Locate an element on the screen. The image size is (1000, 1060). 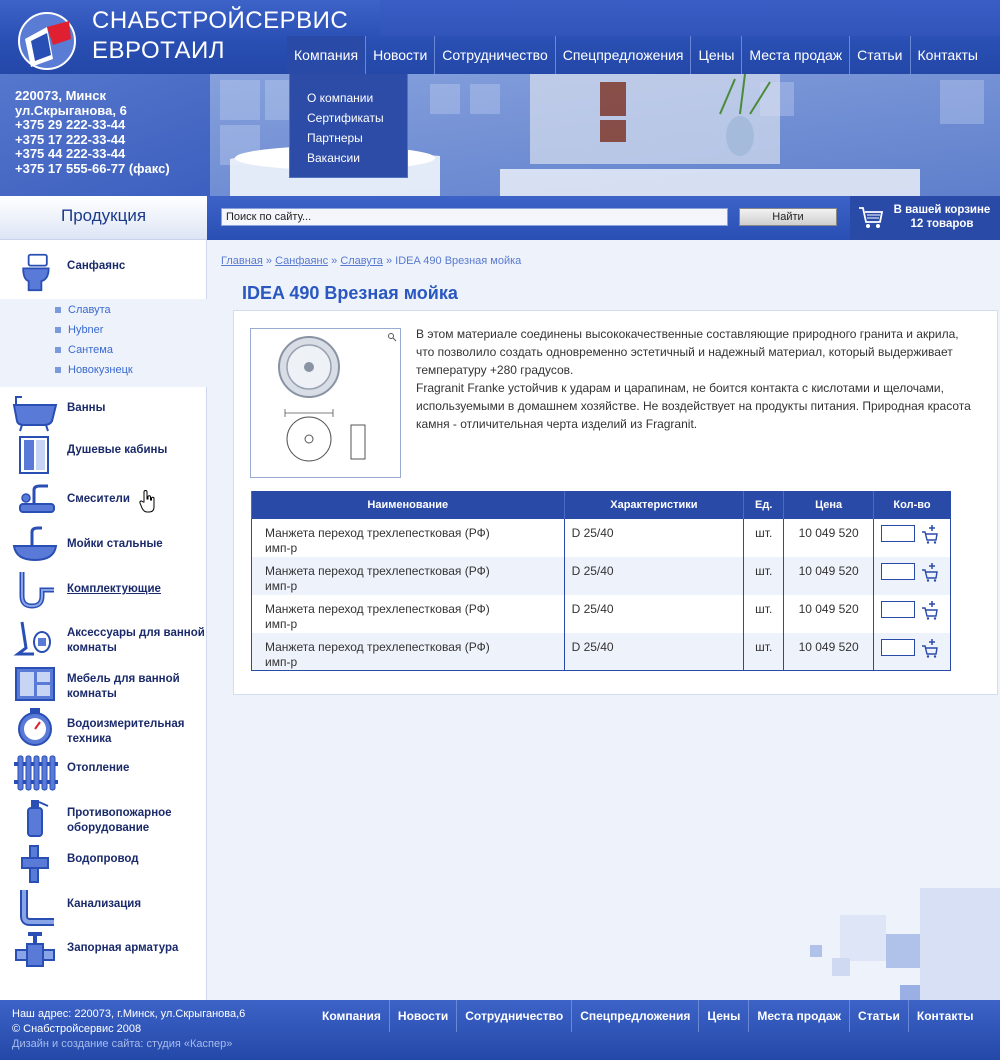
category-bathtubs: Ванны is located at coordinates (103, 413).